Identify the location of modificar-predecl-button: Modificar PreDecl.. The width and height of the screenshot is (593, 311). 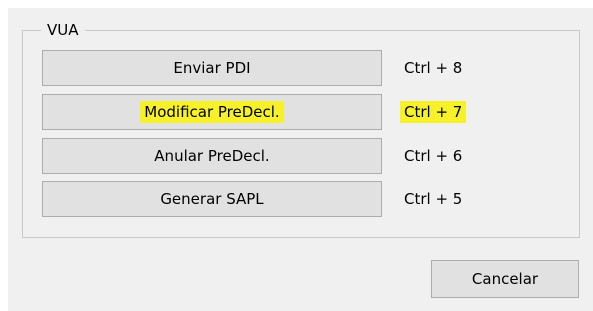
(212, 112).